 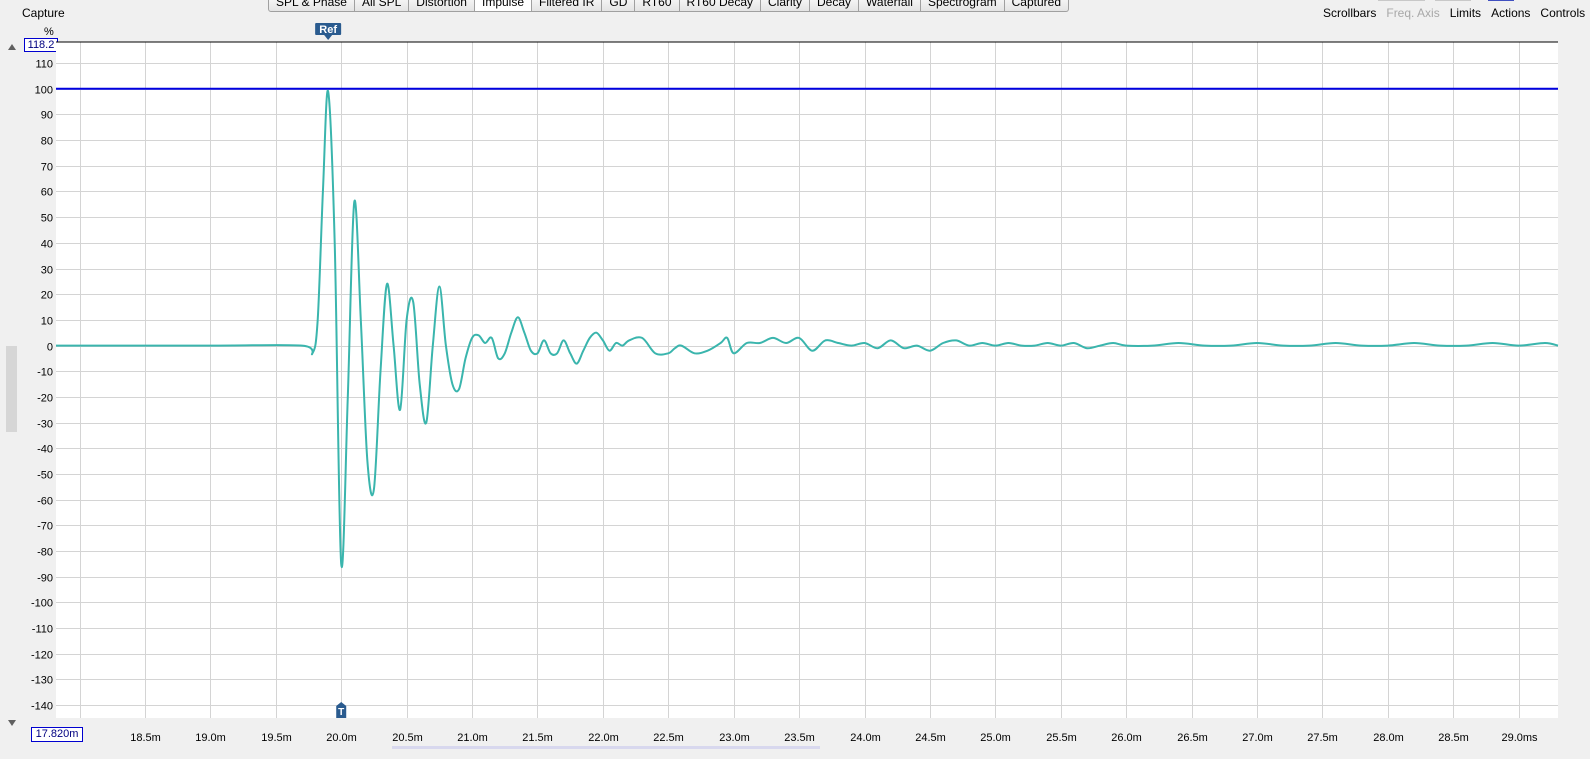 What do you see at coordinates (865, 738) in the screenshot?
I see `x-tick-label: 24.0m` at bounding box center [865, 738].